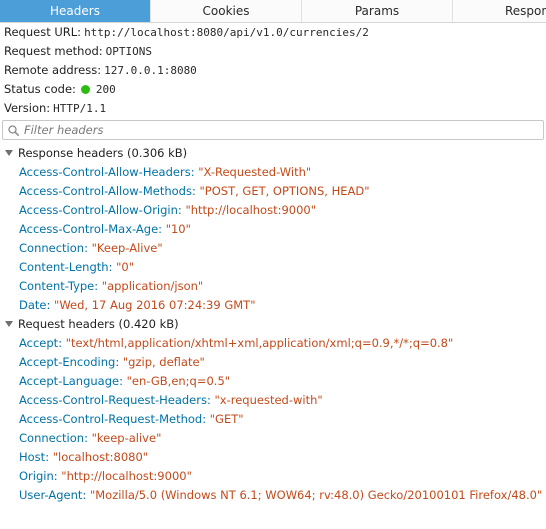 The height and width of the screenshot is (529, 546). I want to click on header-value: "en-GB,en;q=0.5", so click(178, 381).